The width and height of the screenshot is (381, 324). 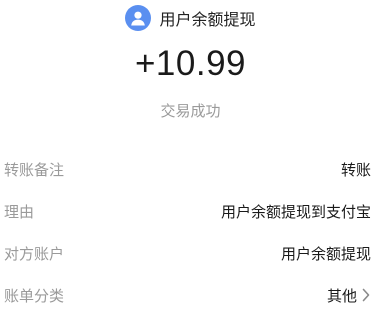 I want to click on transaction-status: 交易成功, so click(x=190, y=111).